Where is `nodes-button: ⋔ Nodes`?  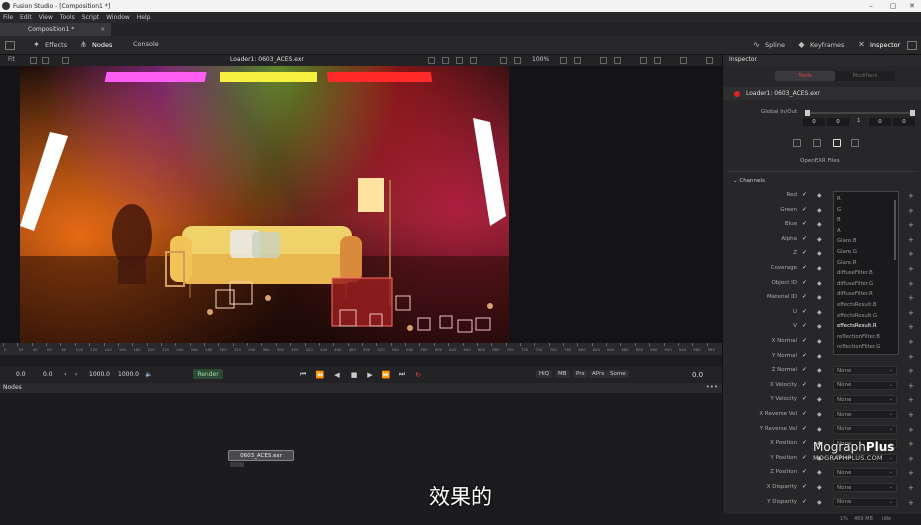
nodes-button: ⋔ Nodes is located at coordinates (95, 44).